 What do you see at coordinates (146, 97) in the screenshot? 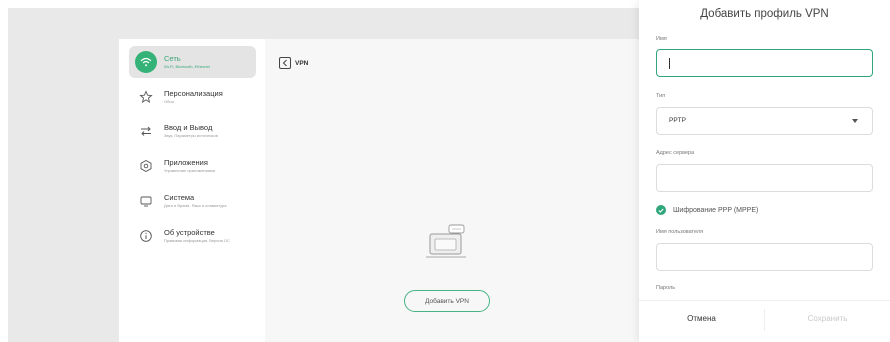
I see `star-icon` at bounding box center [146, 97].